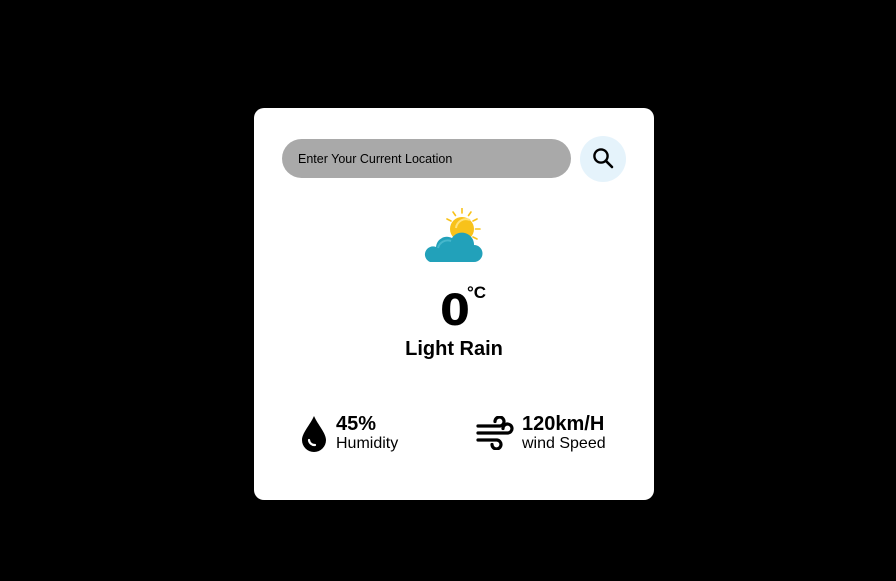  What do you see at coordinates (356, 424) in the screenshot?
I see `humidity-value: 45%` at bounding box center [356, 424].